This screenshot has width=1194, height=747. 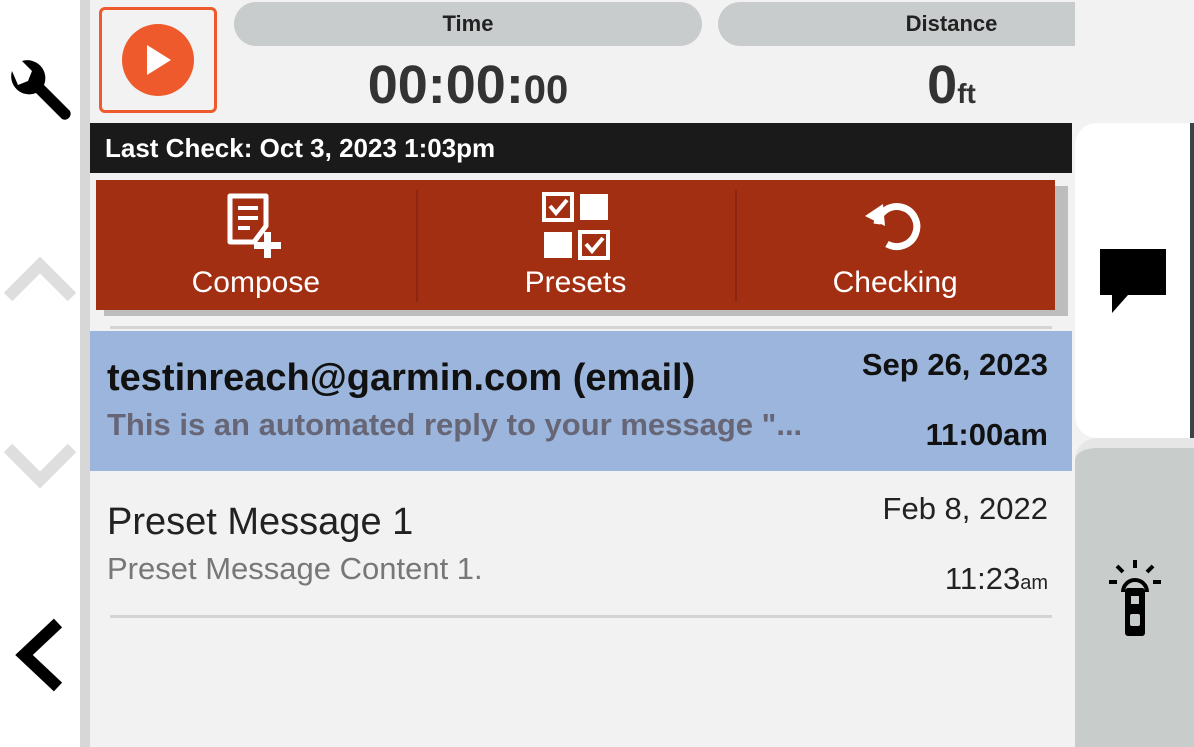 What do you see at coordinates (1034, 583) in the screenshot?
I see `message-time-suffix: am` at bounding box center [1034, 583].